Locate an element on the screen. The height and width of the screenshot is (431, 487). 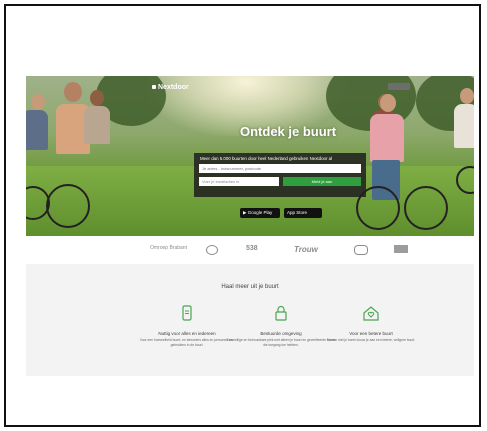
nextdoor-logo: Nextdoor is located at coordinates (170, 87).